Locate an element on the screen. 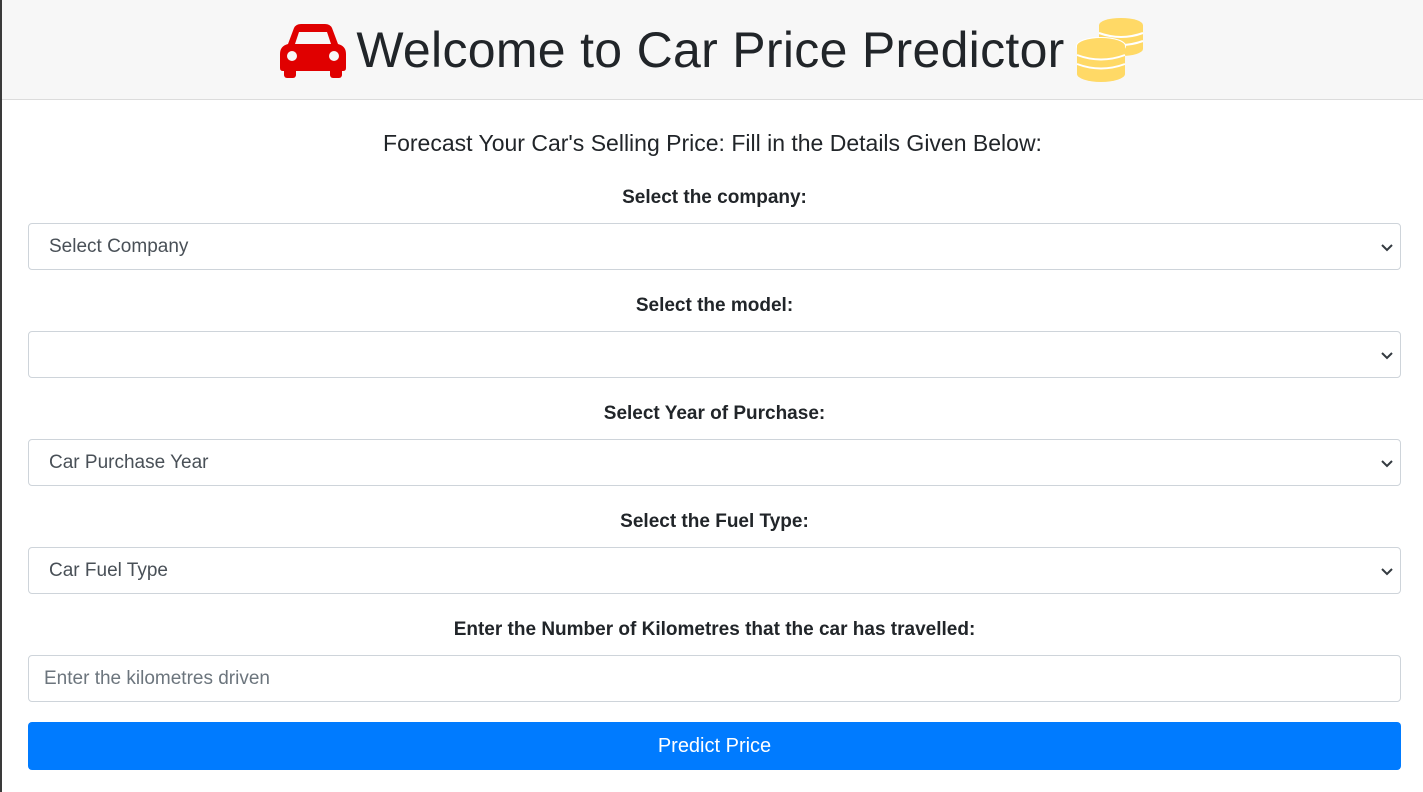 This screenshot has height=792, width=1423. model-label: Select the model: is located at coordinates (714, 305).